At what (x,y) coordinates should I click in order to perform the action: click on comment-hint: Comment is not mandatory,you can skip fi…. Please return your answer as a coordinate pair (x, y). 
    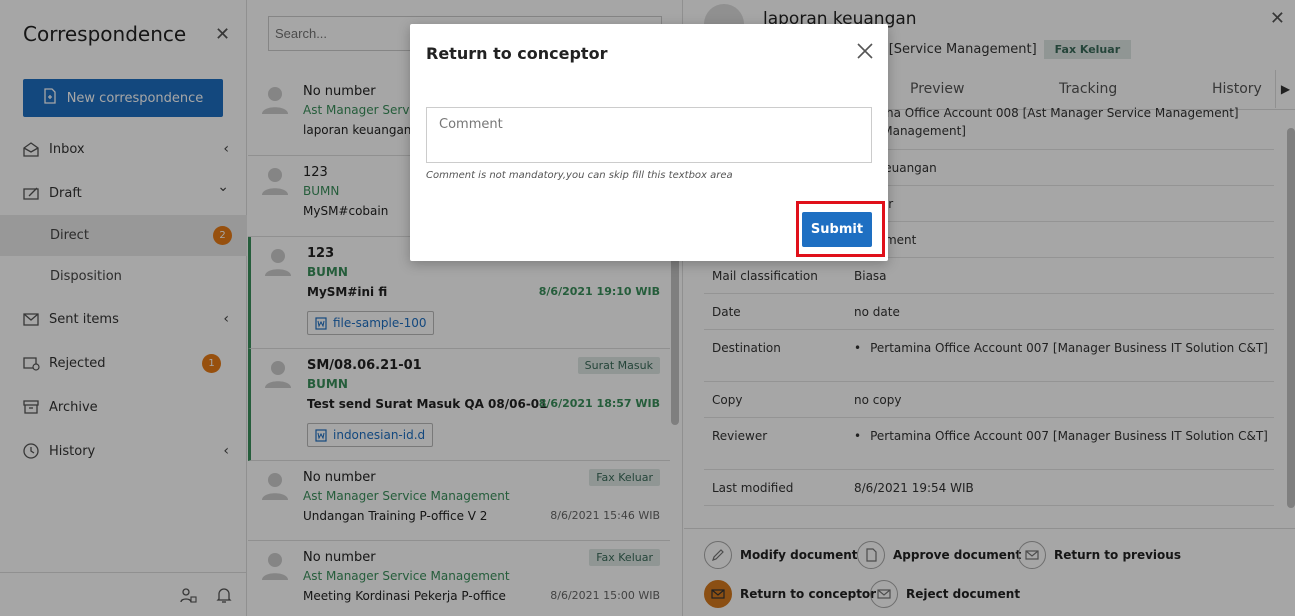
    Looking at the image, I should click on (579, 175).